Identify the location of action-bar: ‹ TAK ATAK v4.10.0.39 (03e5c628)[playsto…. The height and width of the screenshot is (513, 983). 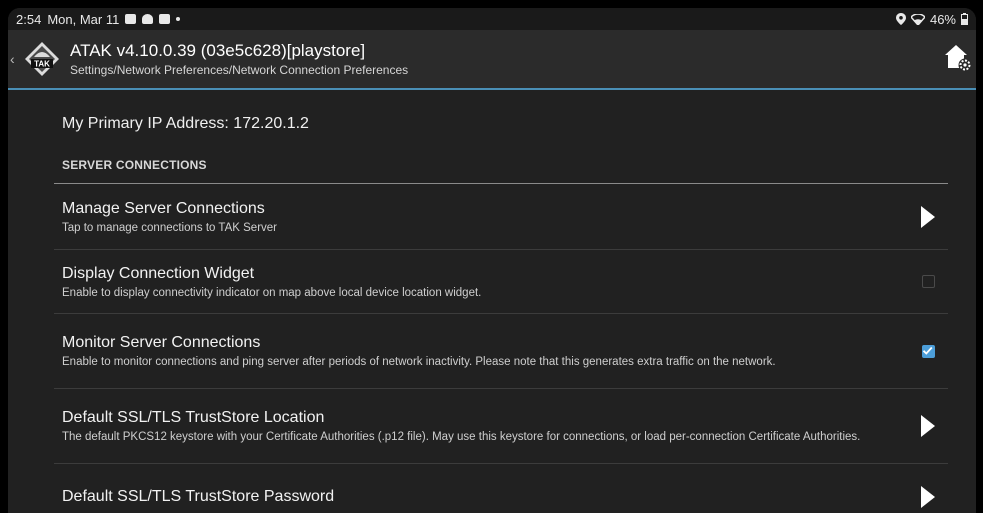
(492, 60).